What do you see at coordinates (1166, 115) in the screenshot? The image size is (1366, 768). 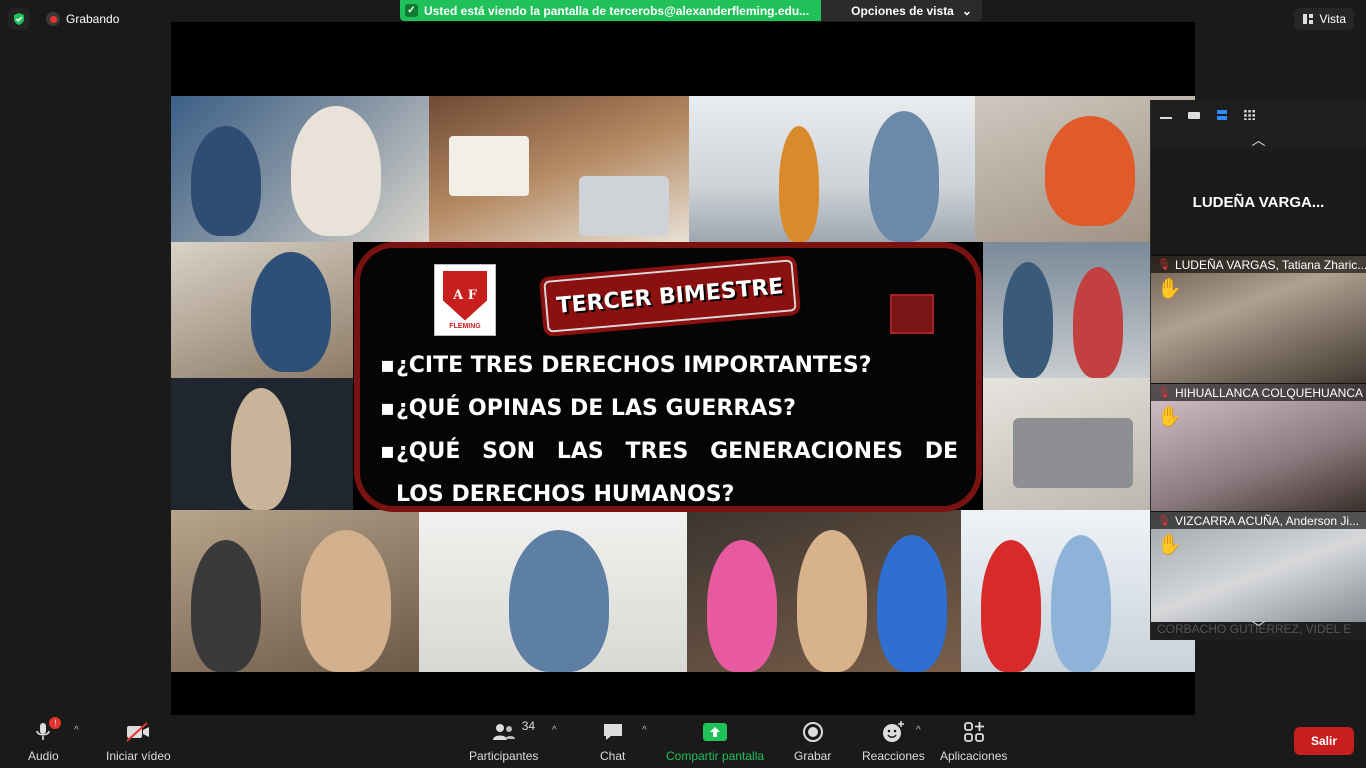 I see `minimize-icon` at bounding box center [1166, 115].